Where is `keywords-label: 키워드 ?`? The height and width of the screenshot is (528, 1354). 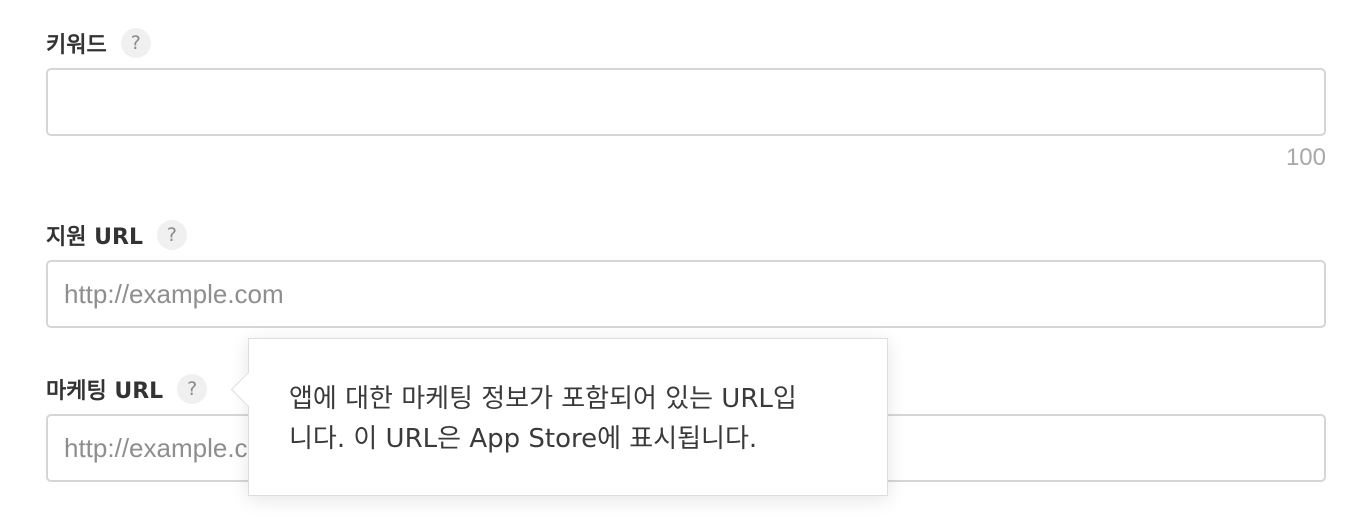
keywords-label: 키워드 ? is located at coordinates (98, 43).